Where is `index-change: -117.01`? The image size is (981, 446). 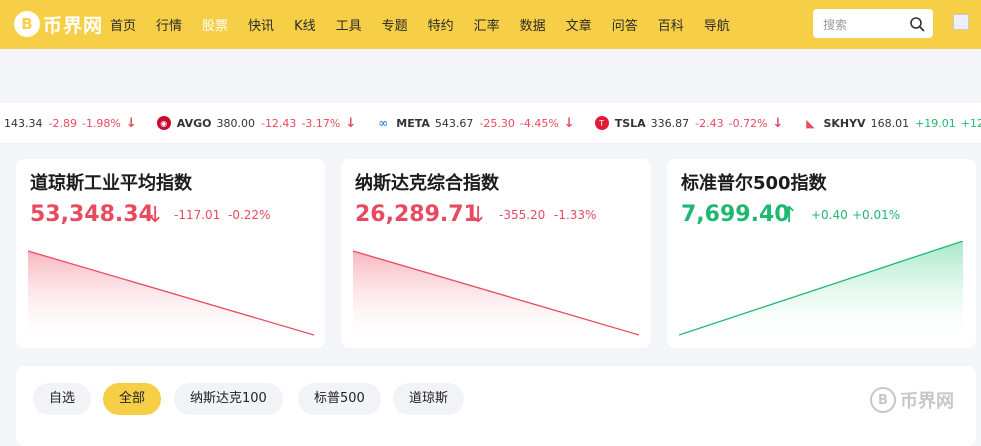
index-change: -117.01 is located at coordinates (197, 215).